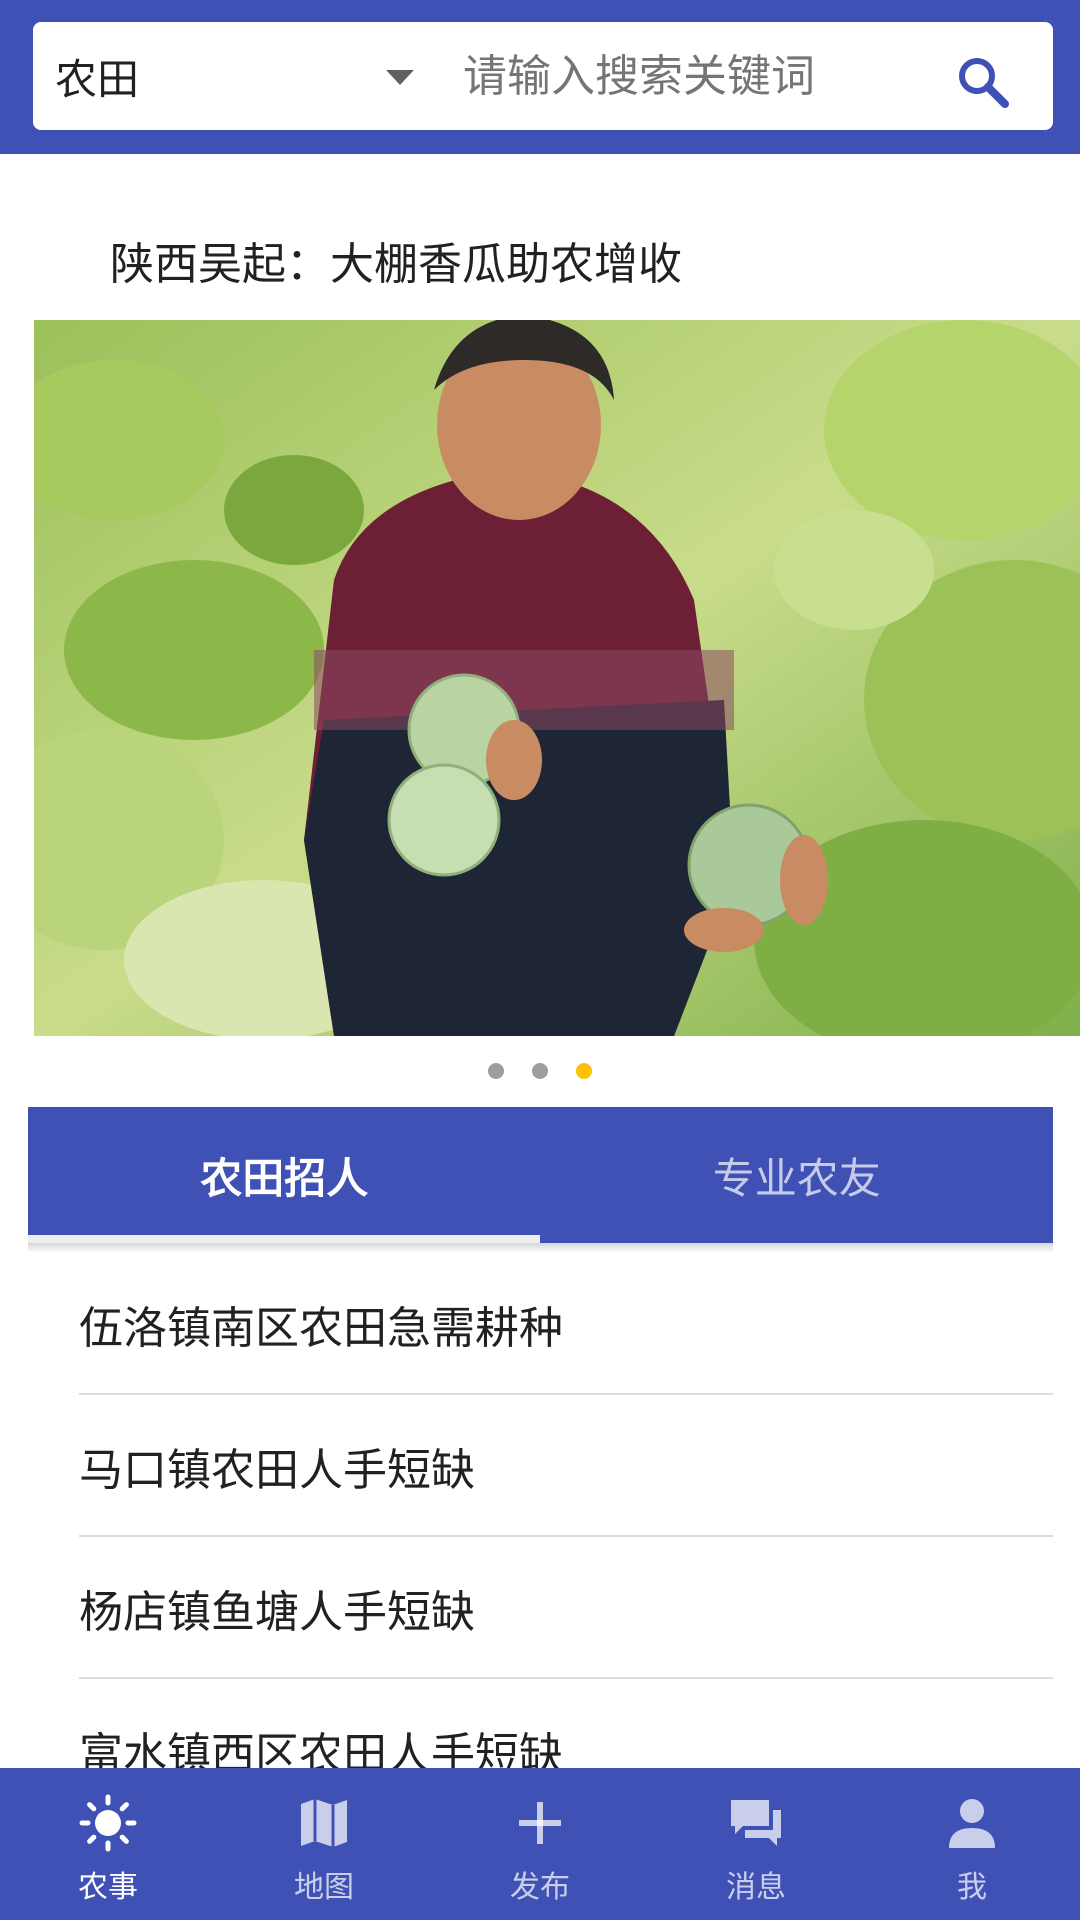  What do you see at coordinates (108, 1887) in the screenshot?
I see `nav-label: 农事` at bounding box center [108, 1887].